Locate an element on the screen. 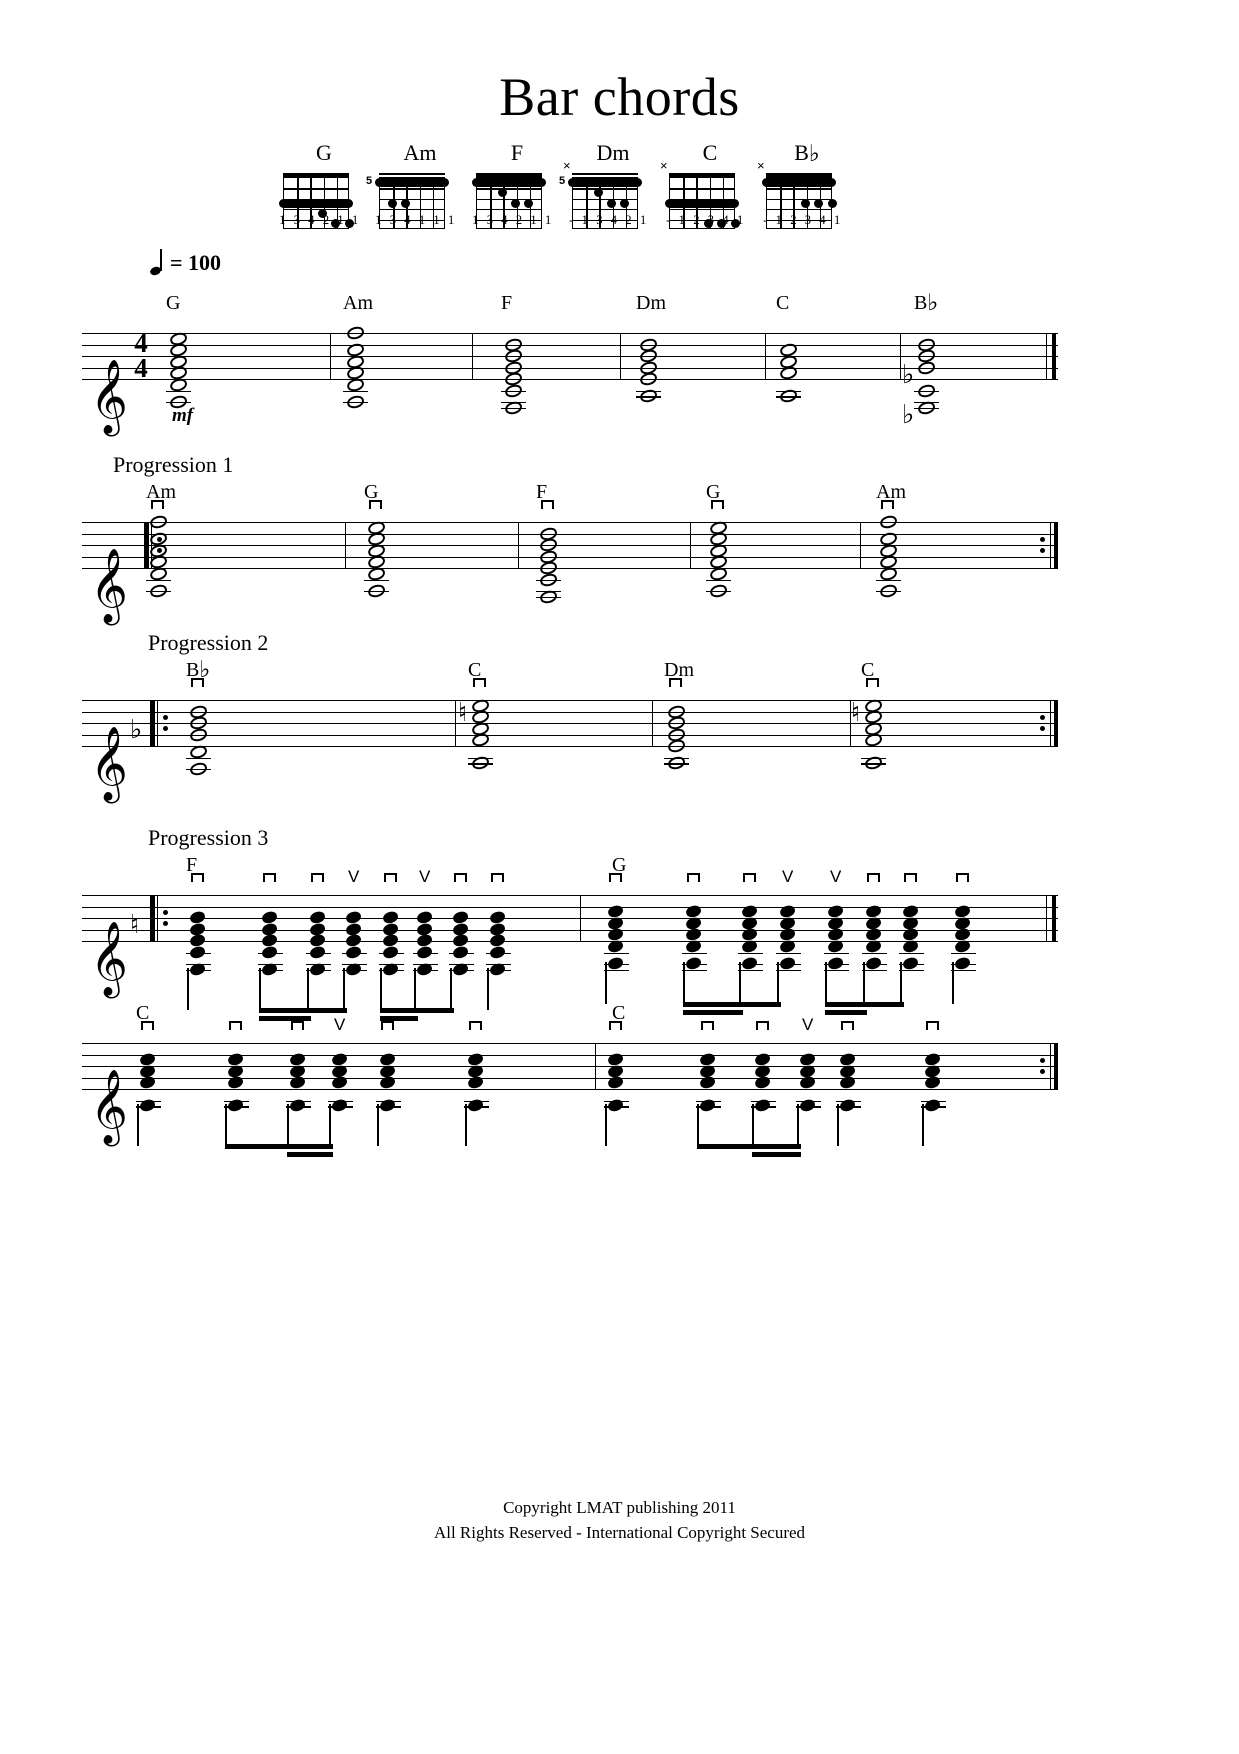 This screenshot has width=1239, height=1754. dynamic-marking: mf is located at coordinates (183, 415).